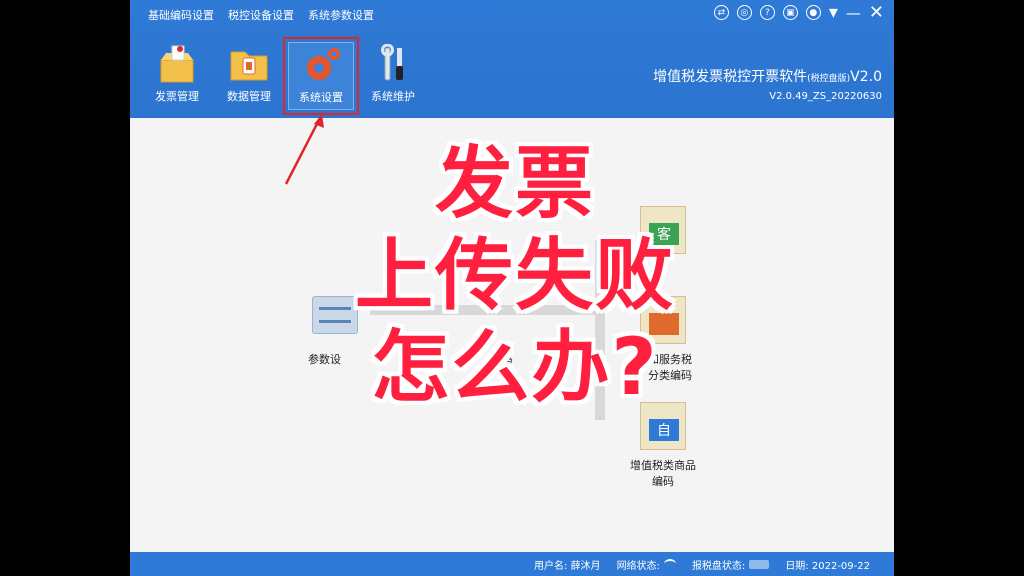 Image resolution: width=1024 pixels, height=576 pixels. I want to click on menu-item-device-settings: 税控设备设置, so click(261, 15).